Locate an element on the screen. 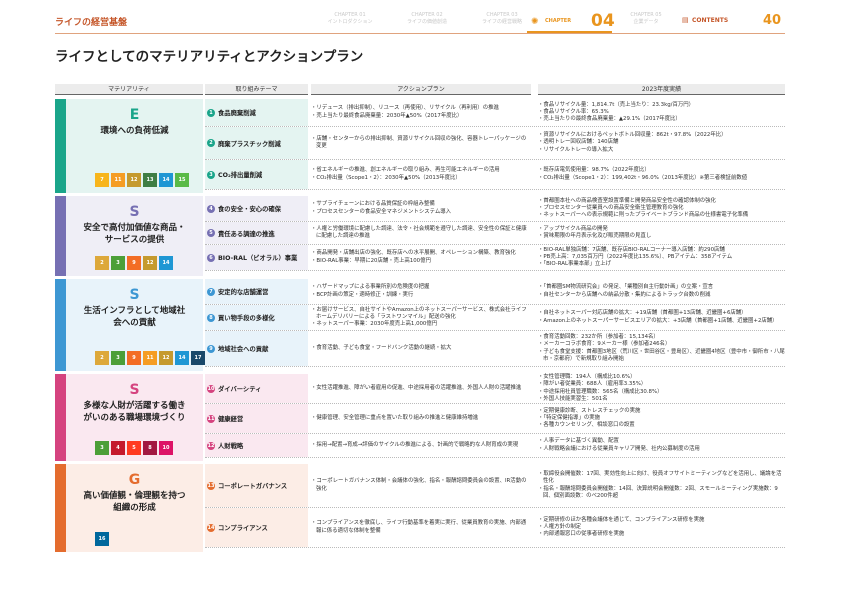  theme-label: ダイバーシティ is located at coordinates (240, 389).